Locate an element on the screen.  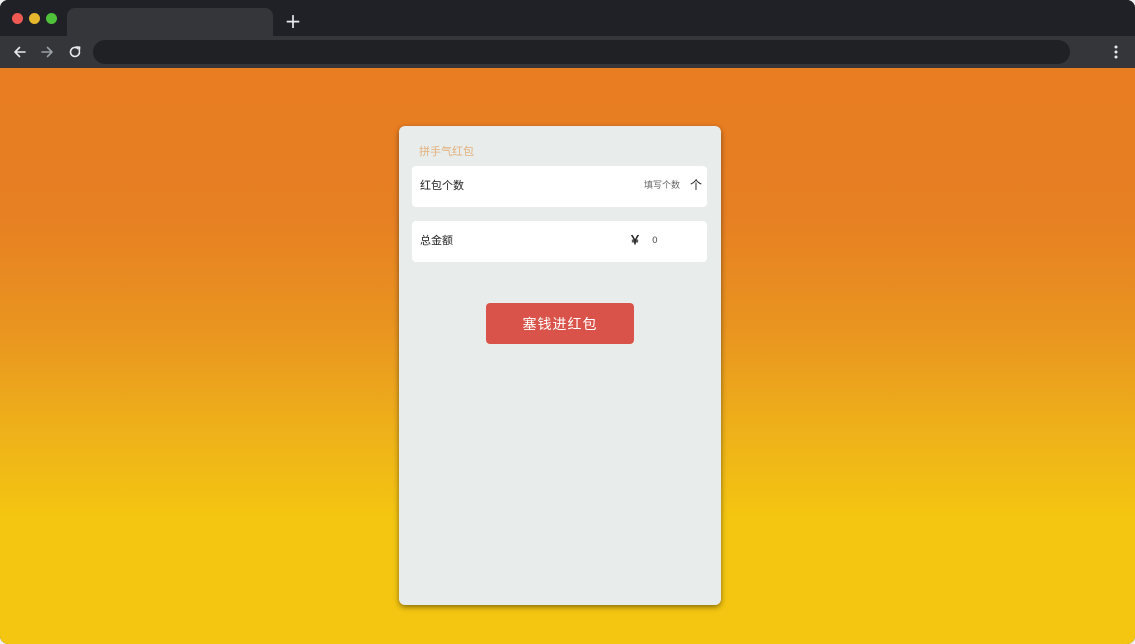
active-tab is located at coordinates (170, 22).